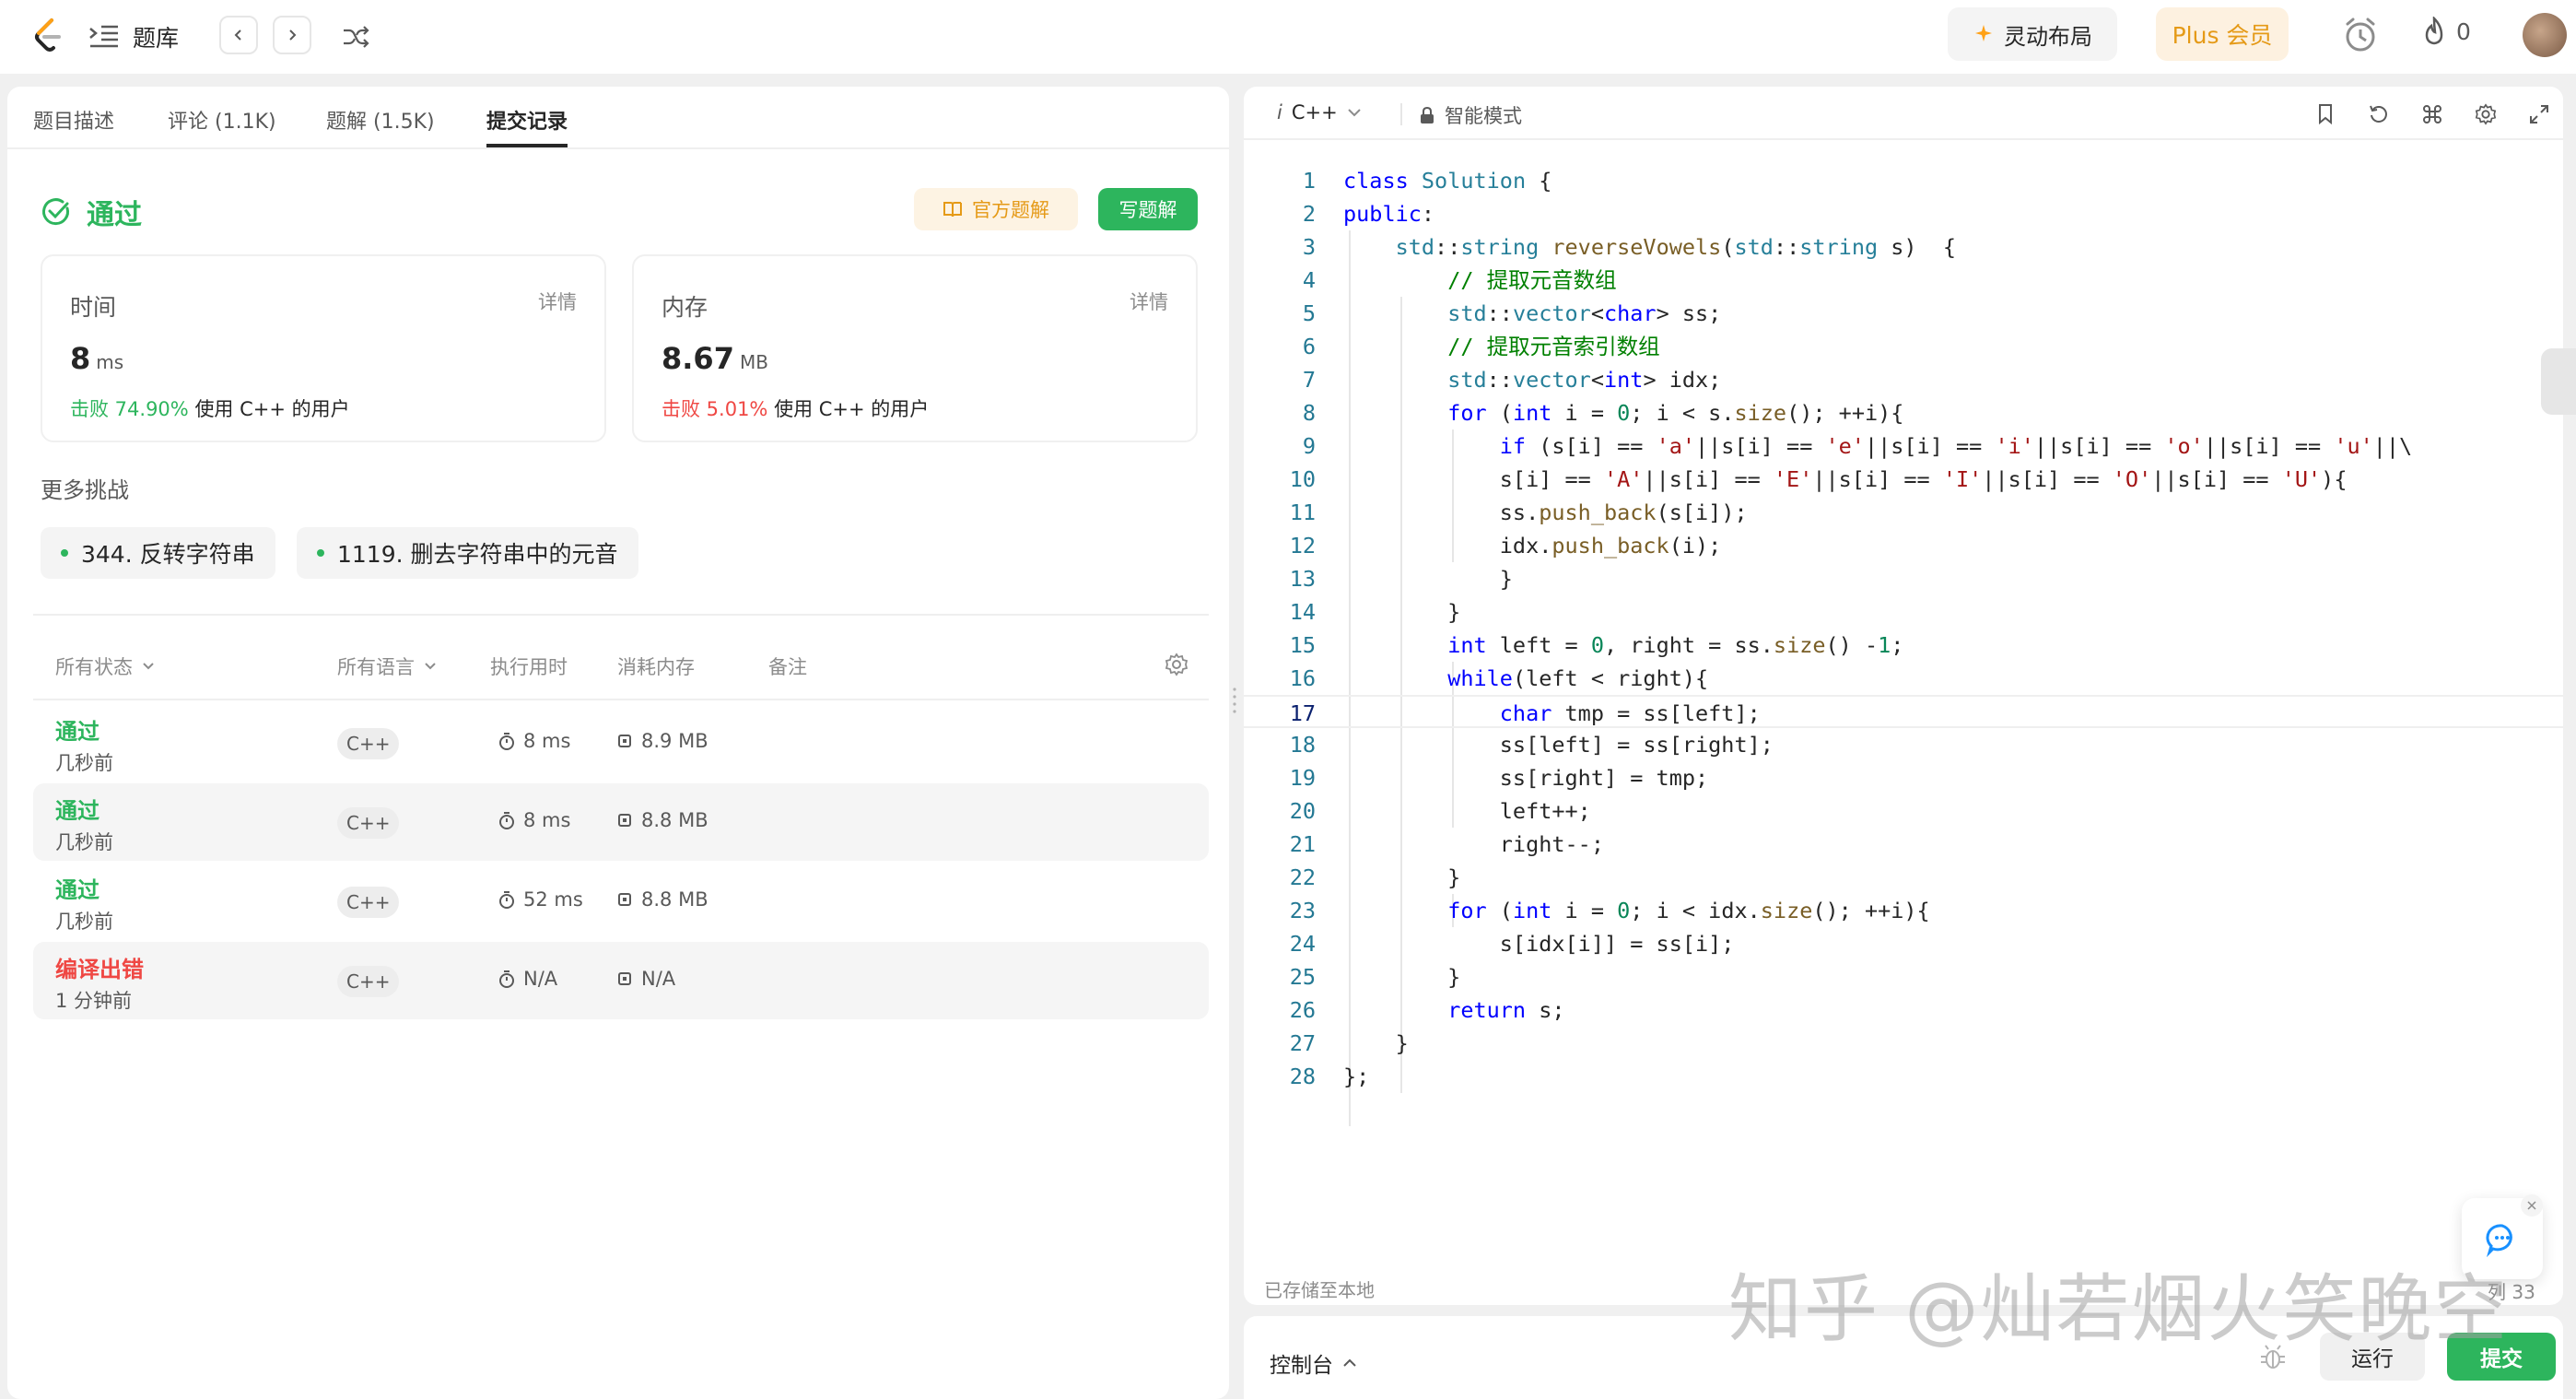 The height and width of the screenshot is (1399, 2576). I want to click on next-problem-button, so click(292, 35).